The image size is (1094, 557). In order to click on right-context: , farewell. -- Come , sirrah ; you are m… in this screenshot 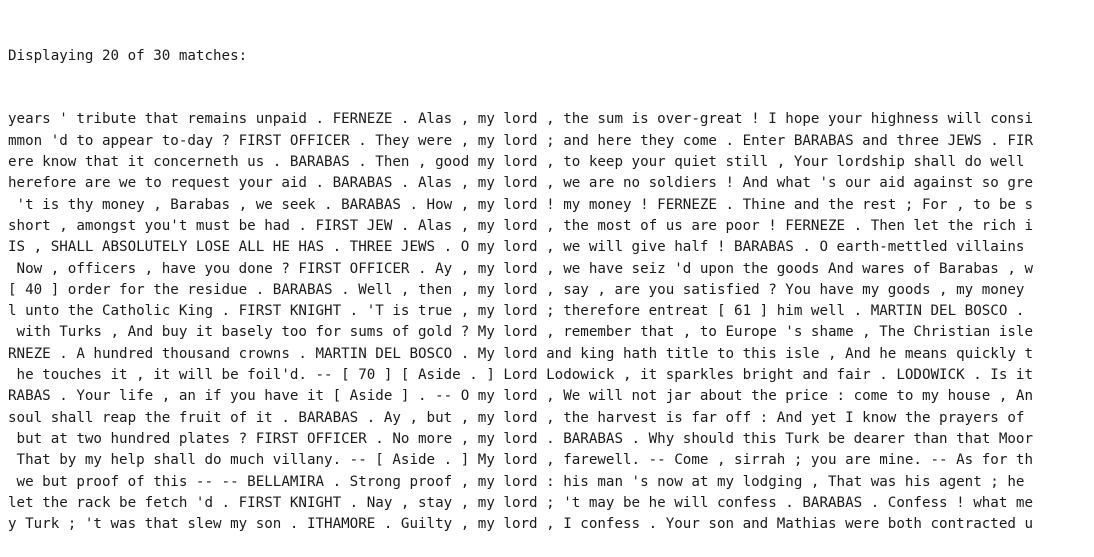, I will do `click(785, 460)`.